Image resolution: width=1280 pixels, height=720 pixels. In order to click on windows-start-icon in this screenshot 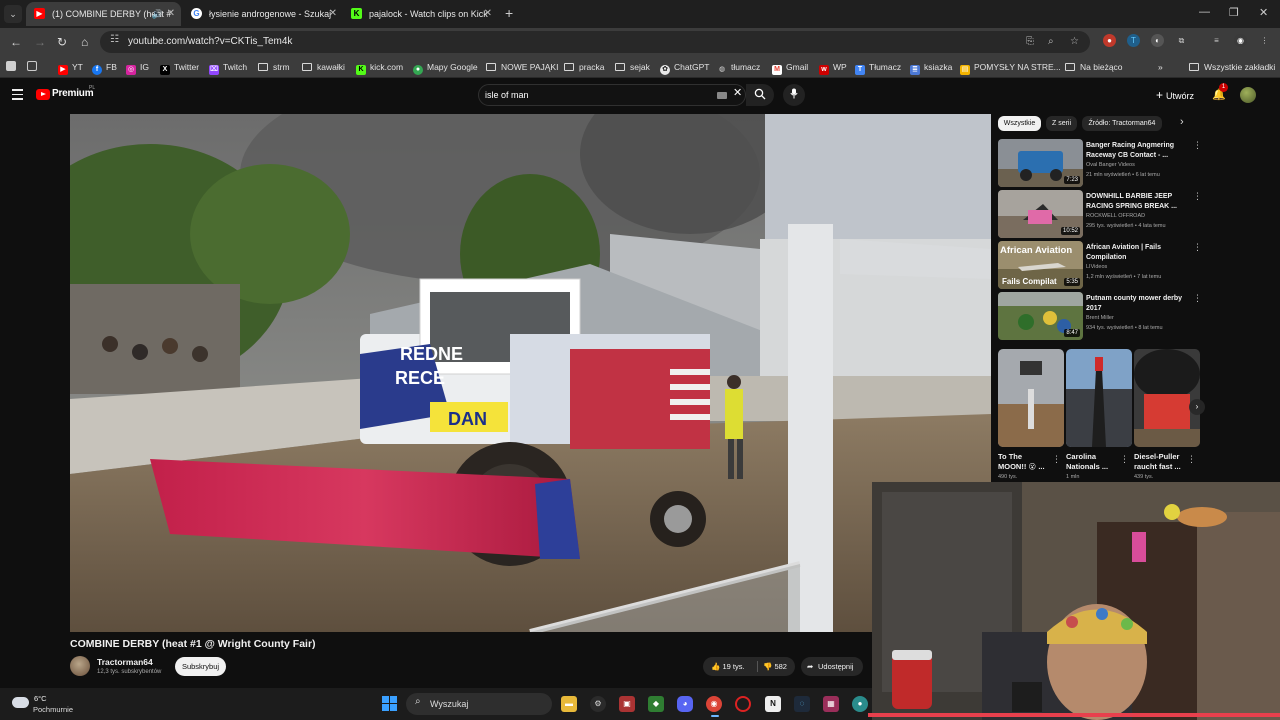, I will do `click(390, 704)`.